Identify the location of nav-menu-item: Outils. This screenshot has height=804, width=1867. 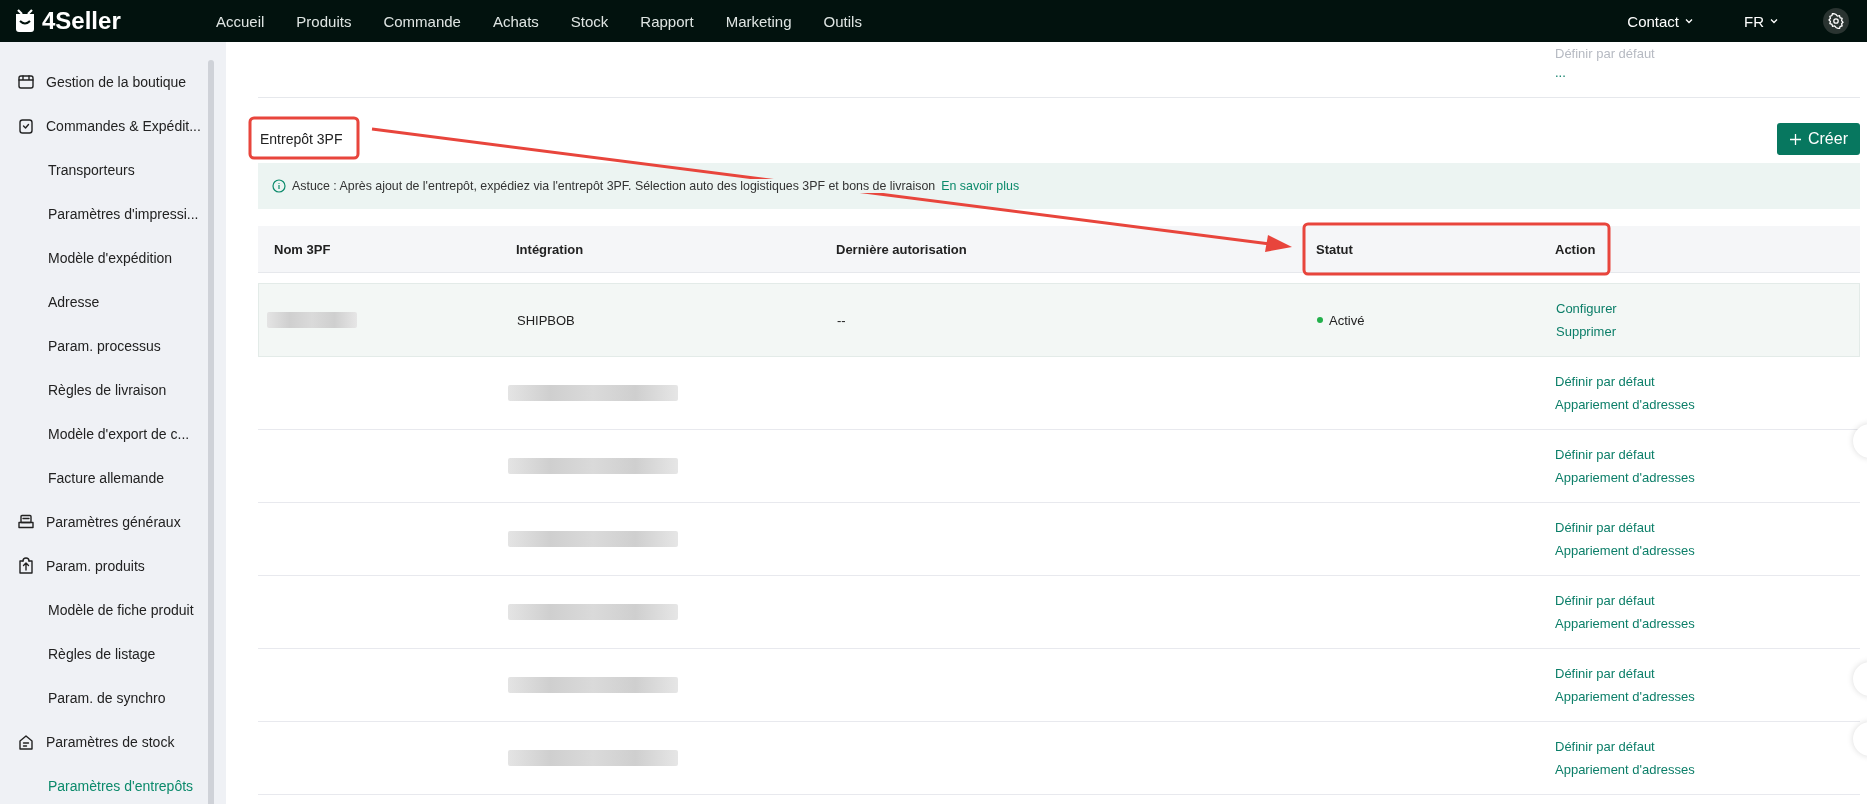
(842, 21).